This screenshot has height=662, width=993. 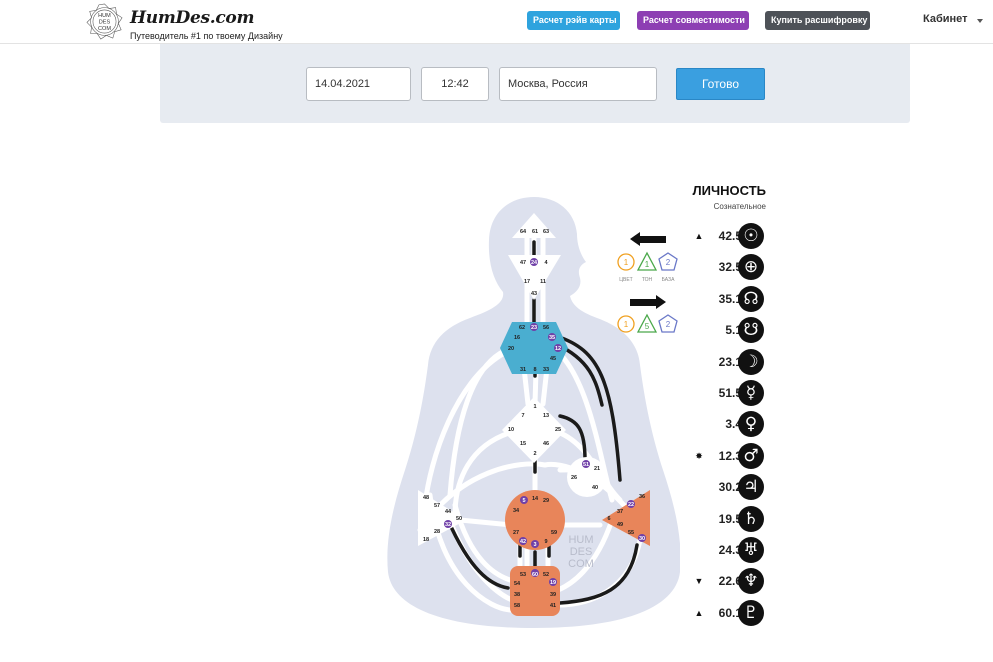 What do you see at coordinates (751, 330) in the screenshot?
I see `south-node-icon: ☋` at bounding box center [751, 330].